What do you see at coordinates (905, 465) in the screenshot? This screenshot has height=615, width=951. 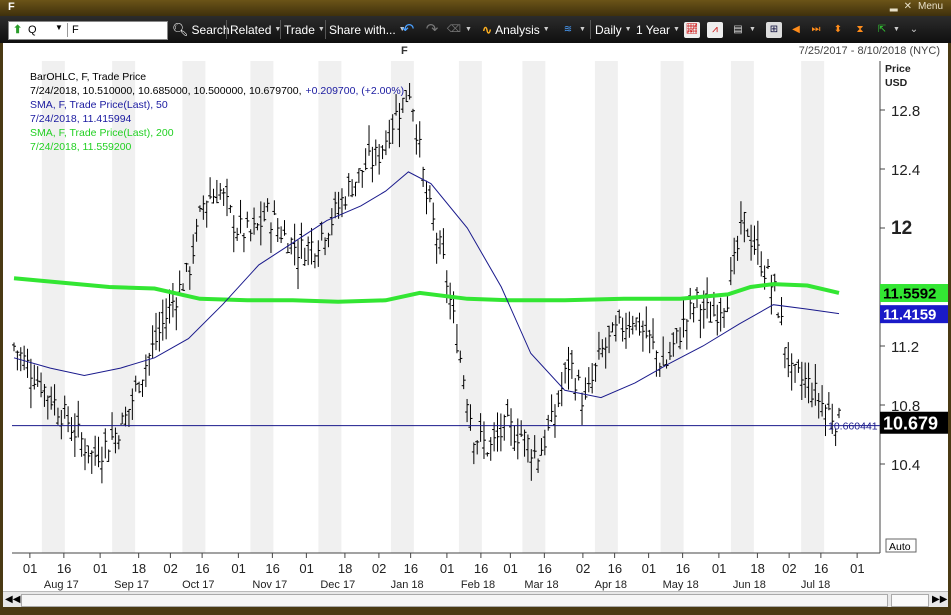 I see `y-tick-label: 10.4` at bounding box center [905, 465].